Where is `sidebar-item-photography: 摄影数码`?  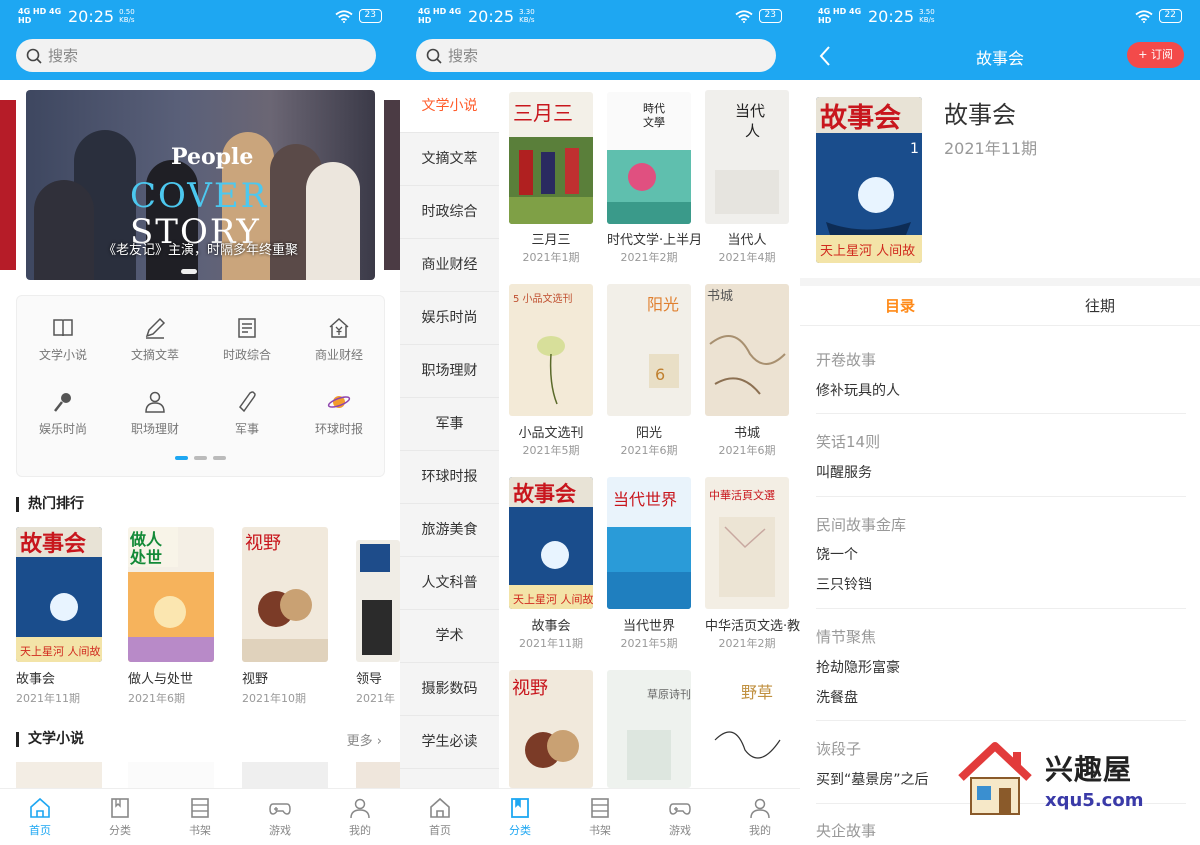
sidebar-item-photography: 摄影数码 is located at coordinates (449, 689).